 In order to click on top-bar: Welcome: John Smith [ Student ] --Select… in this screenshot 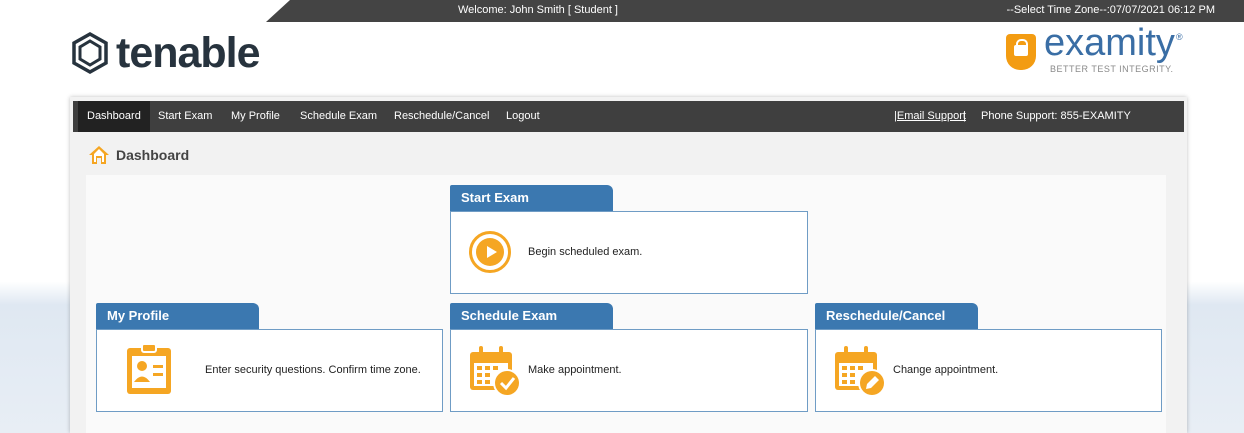, I will do `click(622, 11)`.